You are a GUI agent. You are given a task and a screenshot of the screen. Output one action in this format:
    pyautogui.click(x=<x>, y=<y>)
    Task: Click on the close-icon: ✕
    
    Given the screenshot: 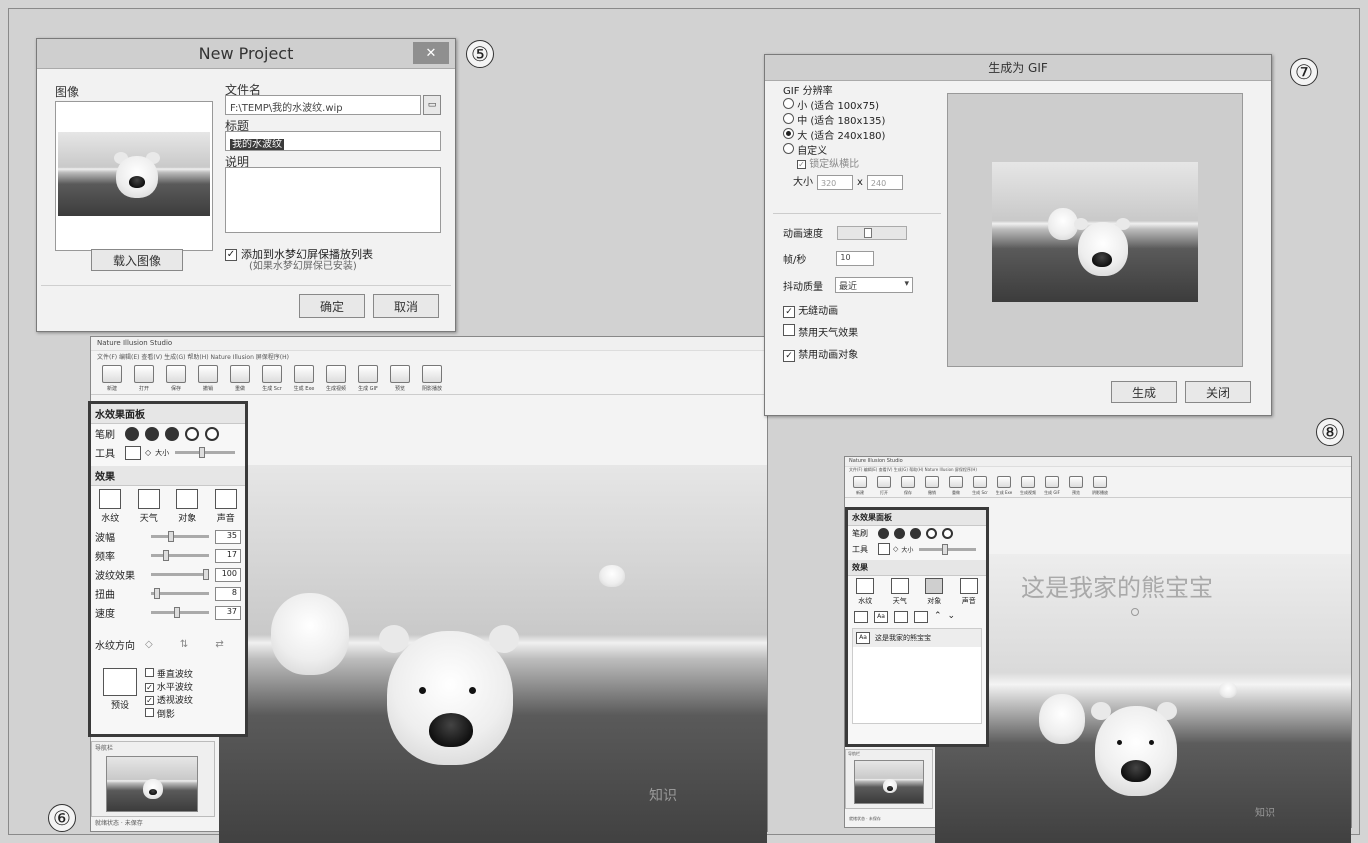 What is the action you would take?
    pyautogui.click(x=431, y=53)
    